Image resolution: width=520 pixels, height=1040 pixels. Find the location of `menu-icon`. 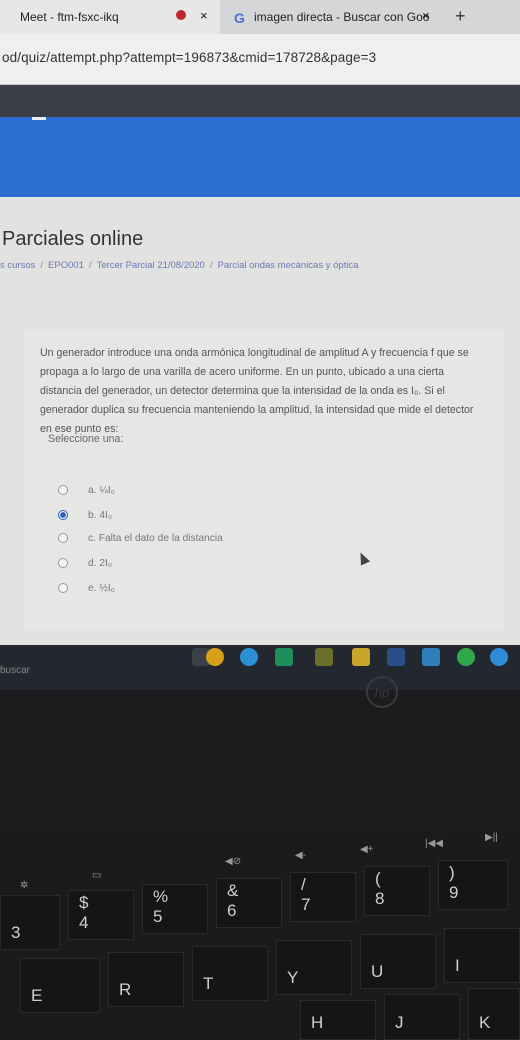

menu-icon is located at coordinates (39, 118).